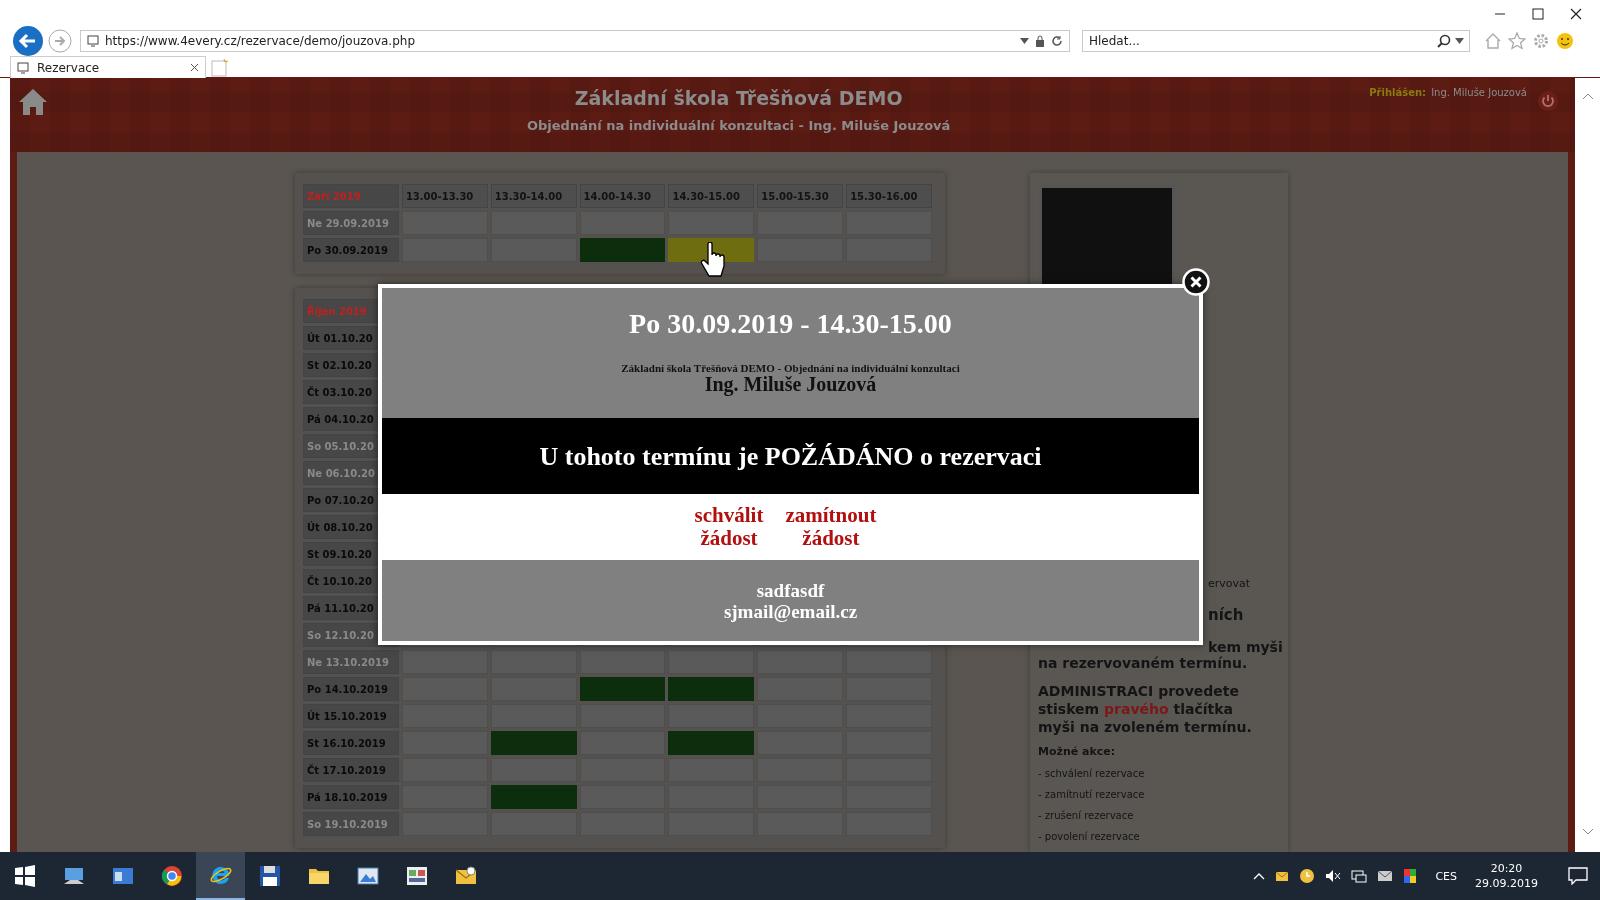 The image size is (1600, 900). Describe the element at coordinates (1479, 92) in the screenshot. I see `login-user: Ing. Miluše Jouzová` at that location.